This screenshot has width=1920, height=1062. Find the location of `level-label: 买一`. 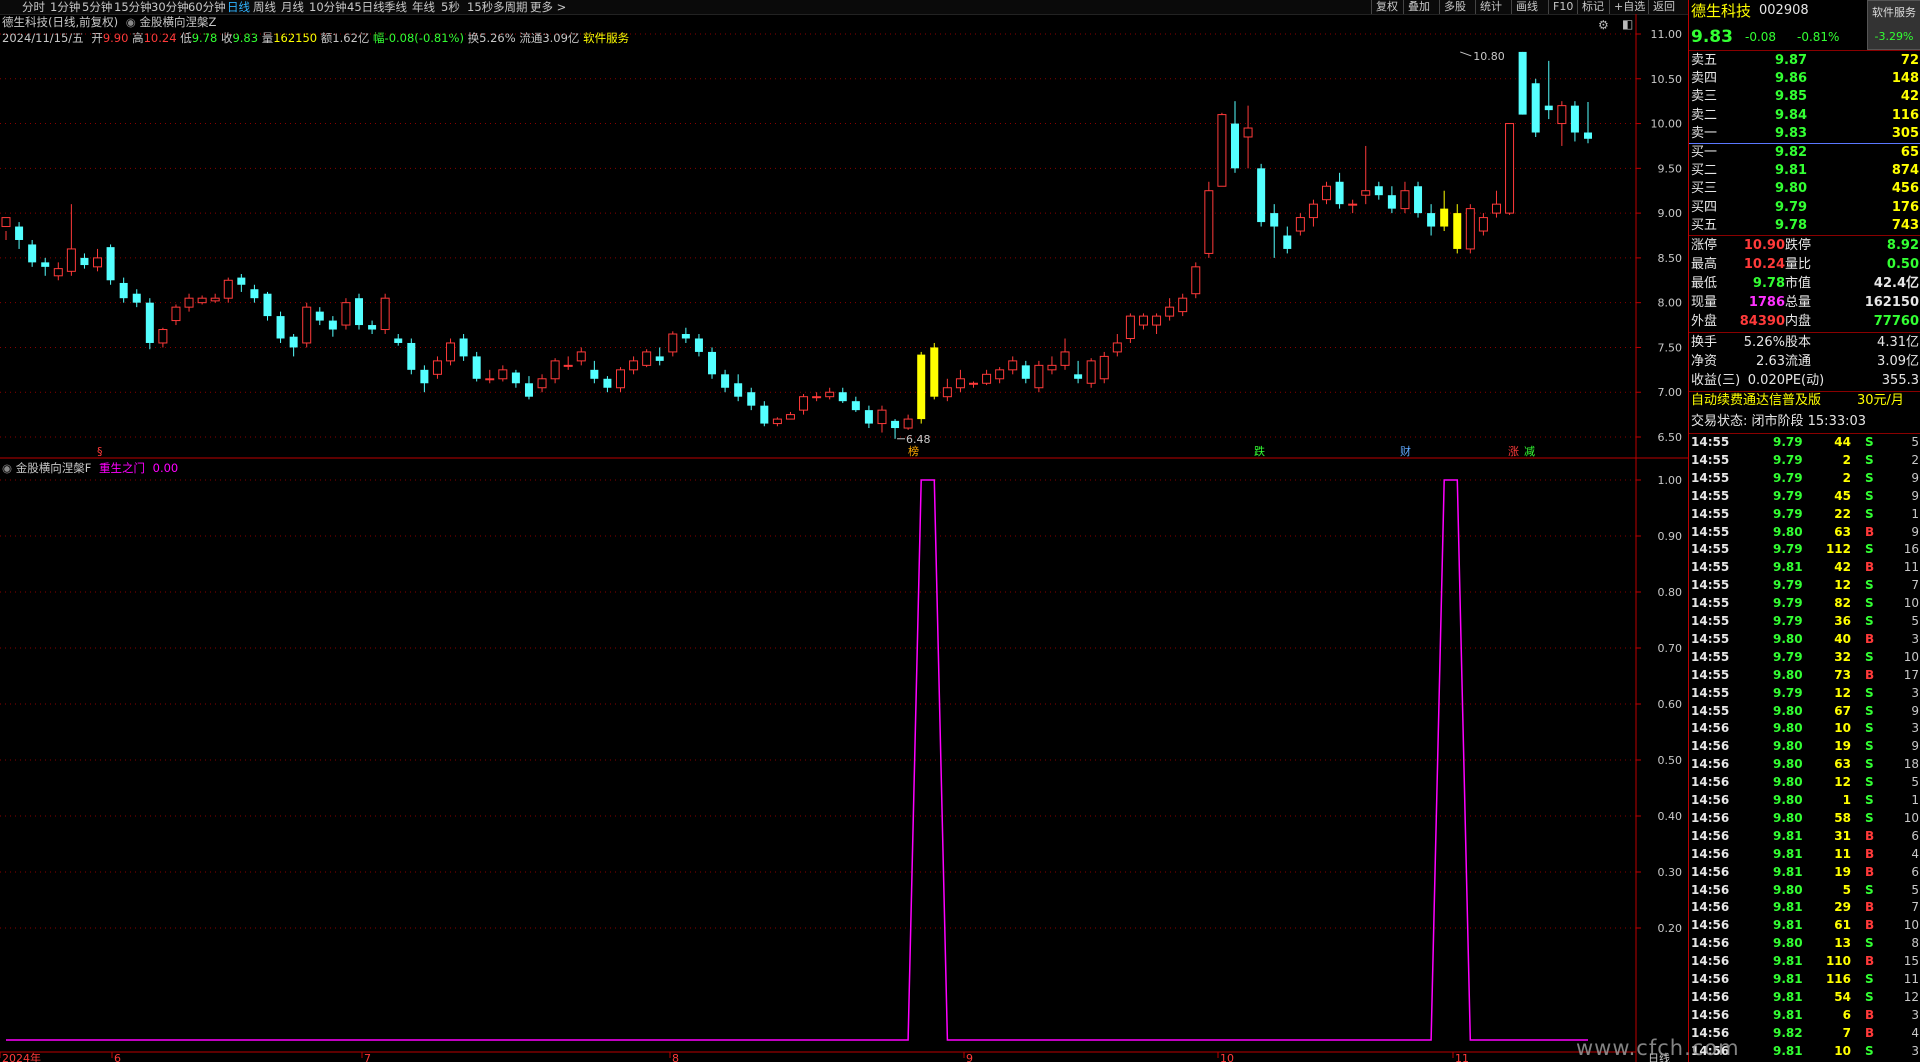

level-label: 买一 is located at coordinates (1704, 152).